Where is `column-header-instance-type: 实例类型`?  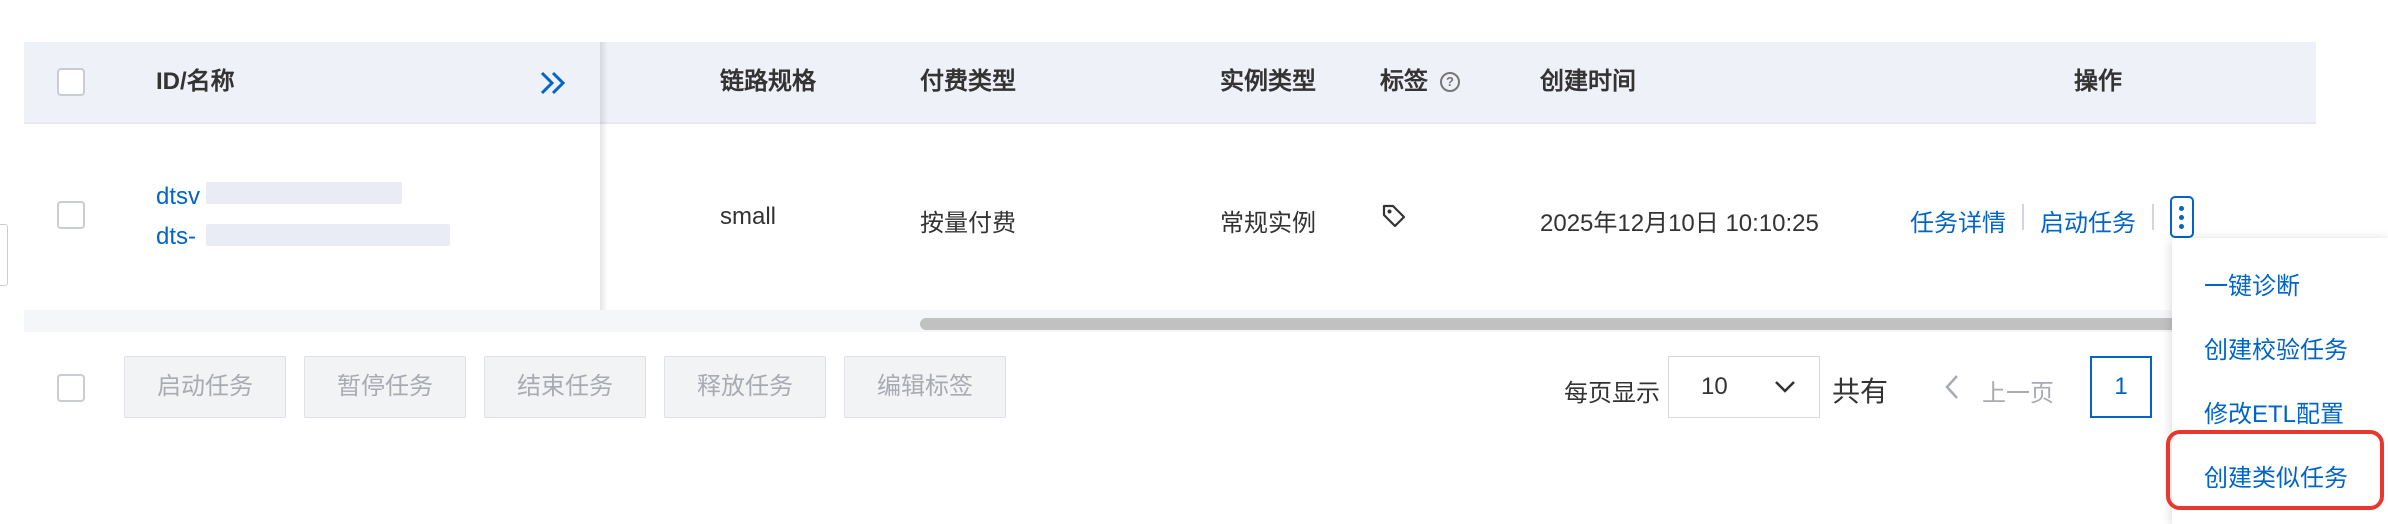 column-header-instance-type: 实例类型 is located at coordinates (1268, 81).